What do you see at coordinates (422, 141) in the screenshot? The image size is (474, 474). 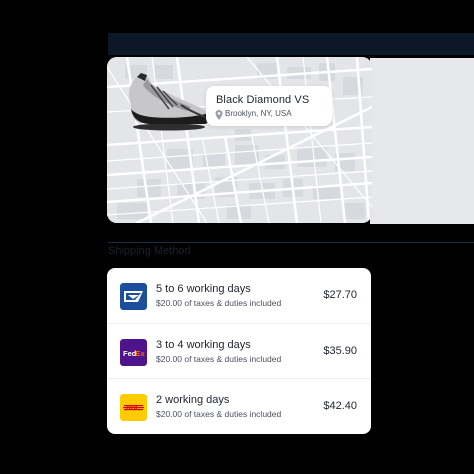 I see `side-panel` at bounding box center [422, 141].